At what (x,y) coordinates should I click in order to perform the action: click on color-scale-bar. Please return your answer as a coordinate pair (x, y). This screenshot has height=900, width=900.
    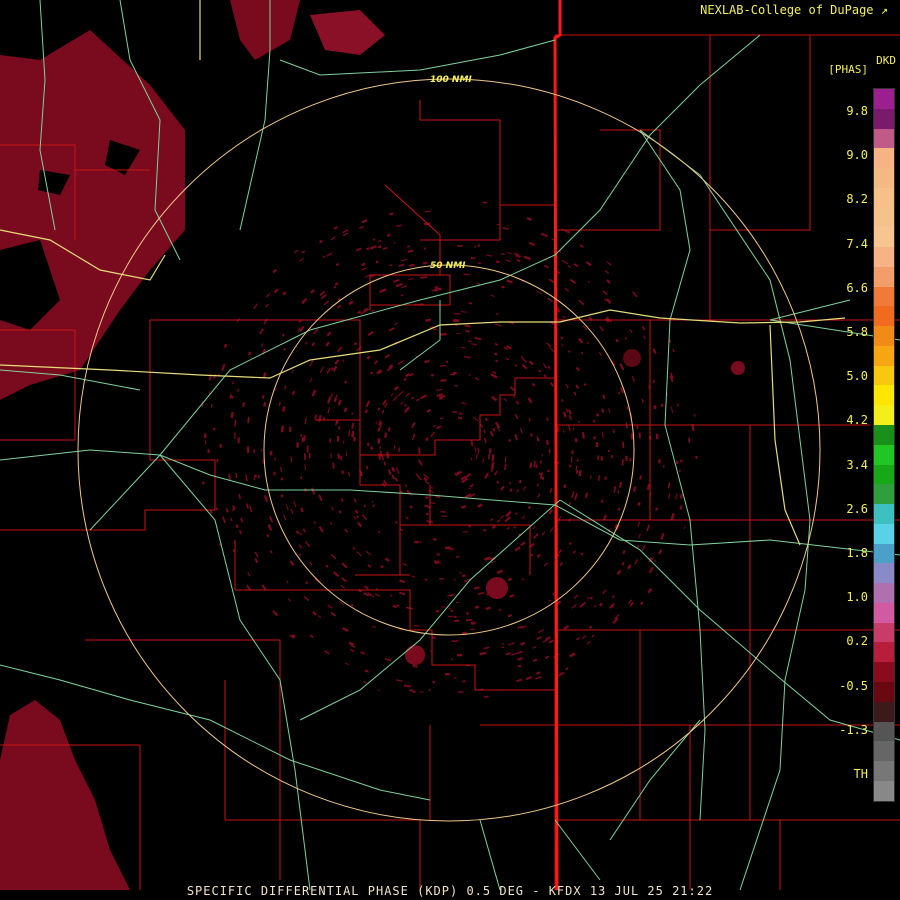
    Looking at the image, I should click on (884, 445).